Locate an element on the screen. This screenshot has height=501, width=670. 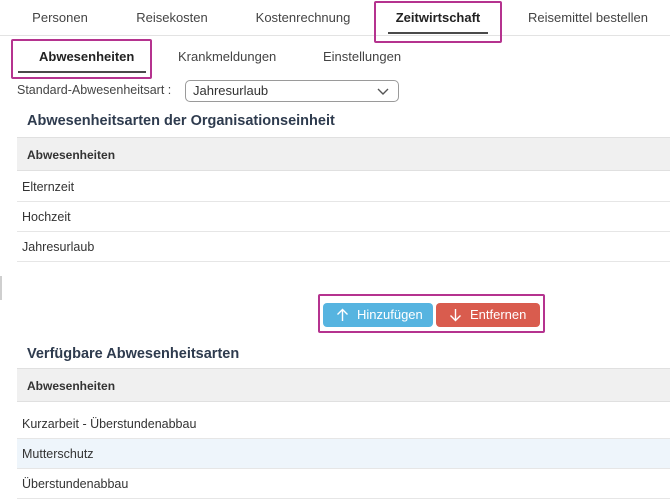
tab-abwesenheiten: Abwesenheiten is located at coordinates (86, 57).